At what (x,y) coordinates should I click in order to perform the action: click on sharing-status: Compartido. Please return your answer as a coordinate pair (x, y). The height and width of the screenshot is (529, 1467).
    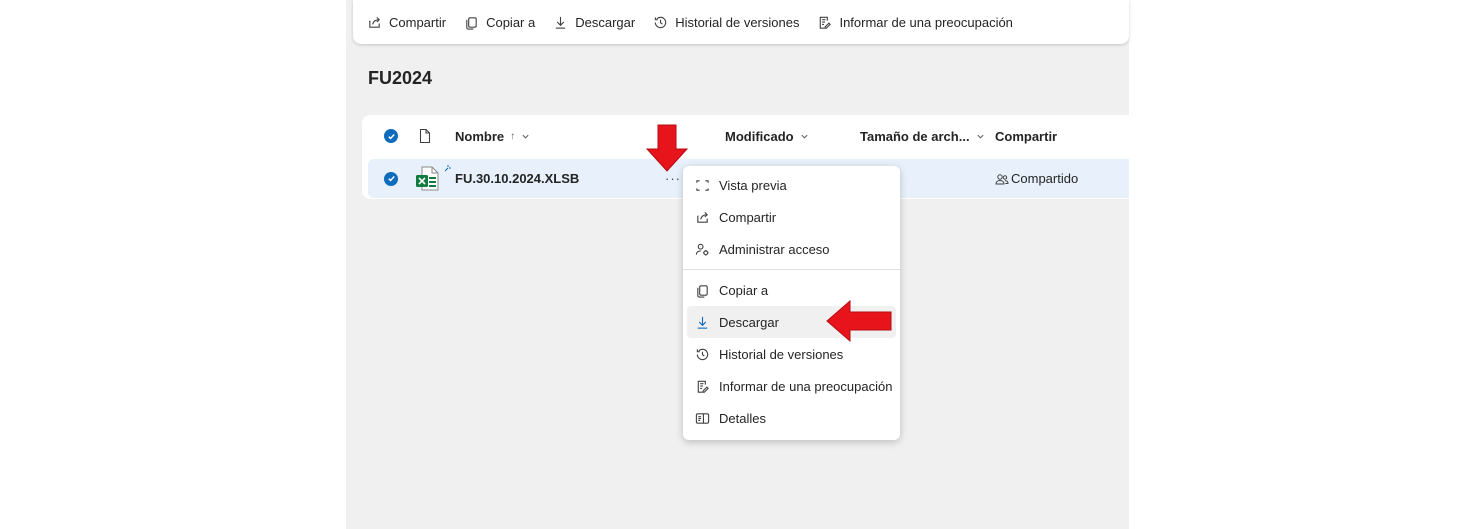
    Looking at the image, I should click on (1036, 178).